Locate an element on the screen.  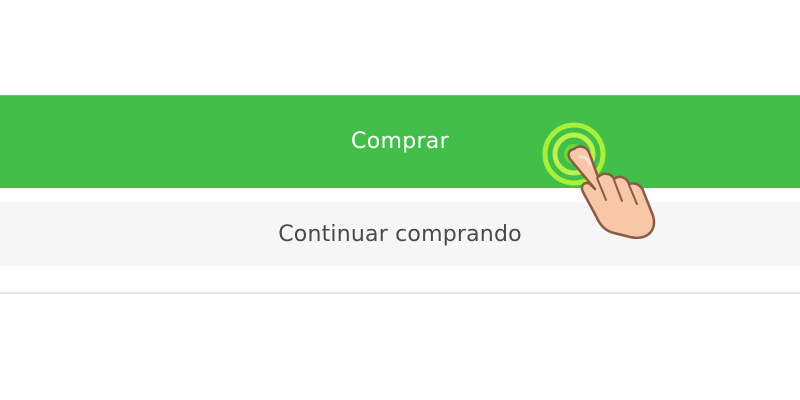
buy-button-label: Comprar is located at coordinates (400, 141).